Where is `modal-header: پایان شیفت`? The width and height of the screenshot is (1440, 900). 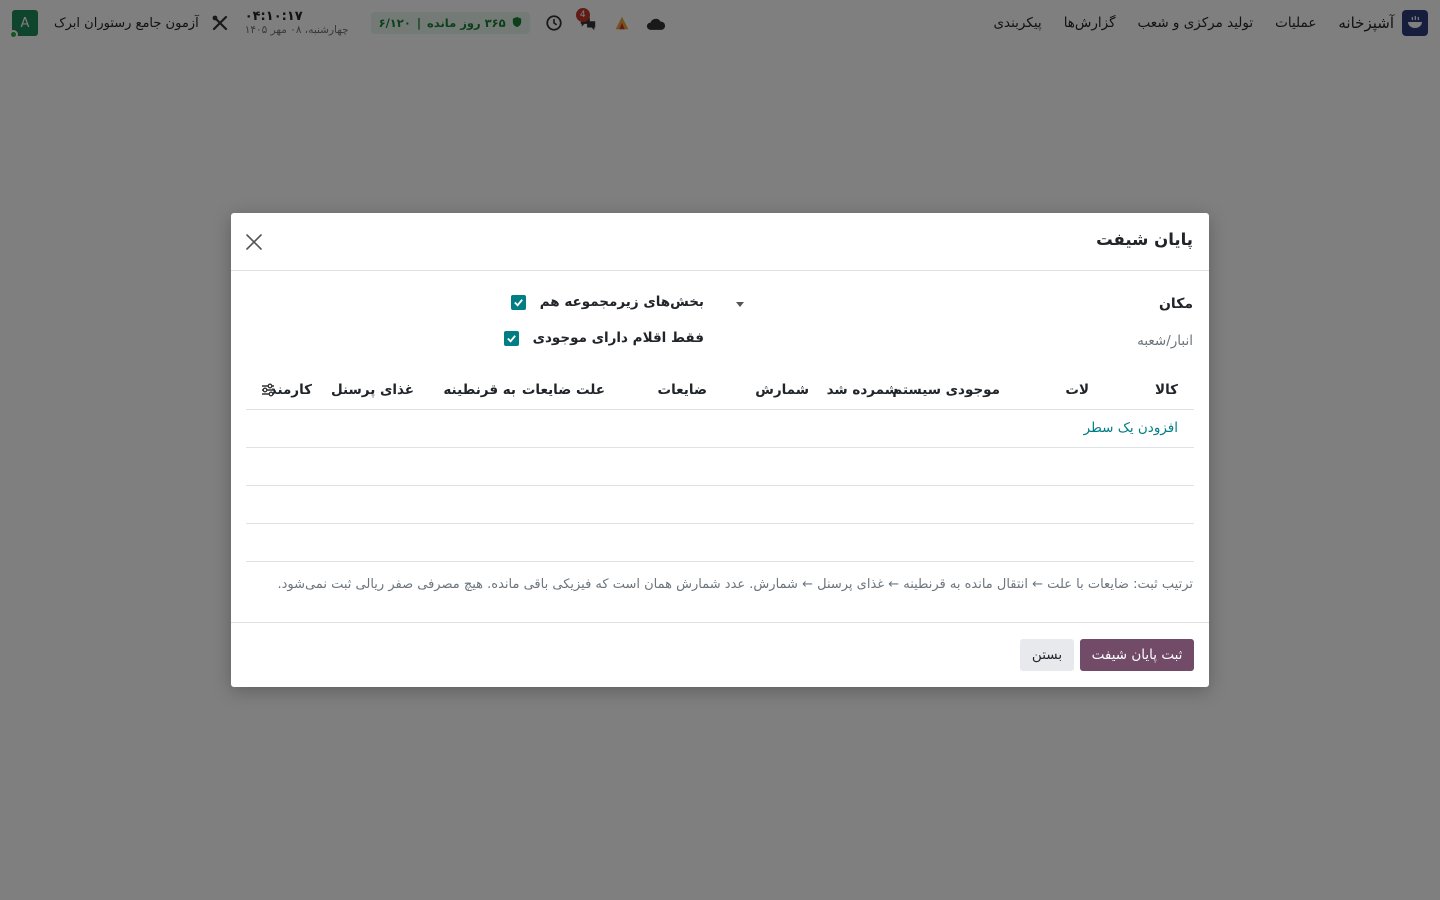 modal-header: پایان شیفت is located at coordinates (720, 242).